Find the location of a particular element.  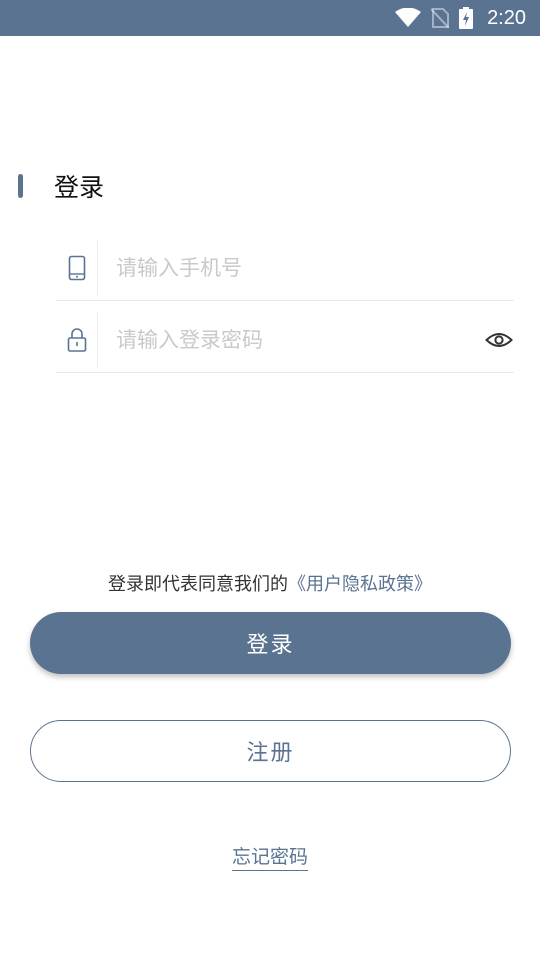

phone-field is located at coordinates (285, 268).